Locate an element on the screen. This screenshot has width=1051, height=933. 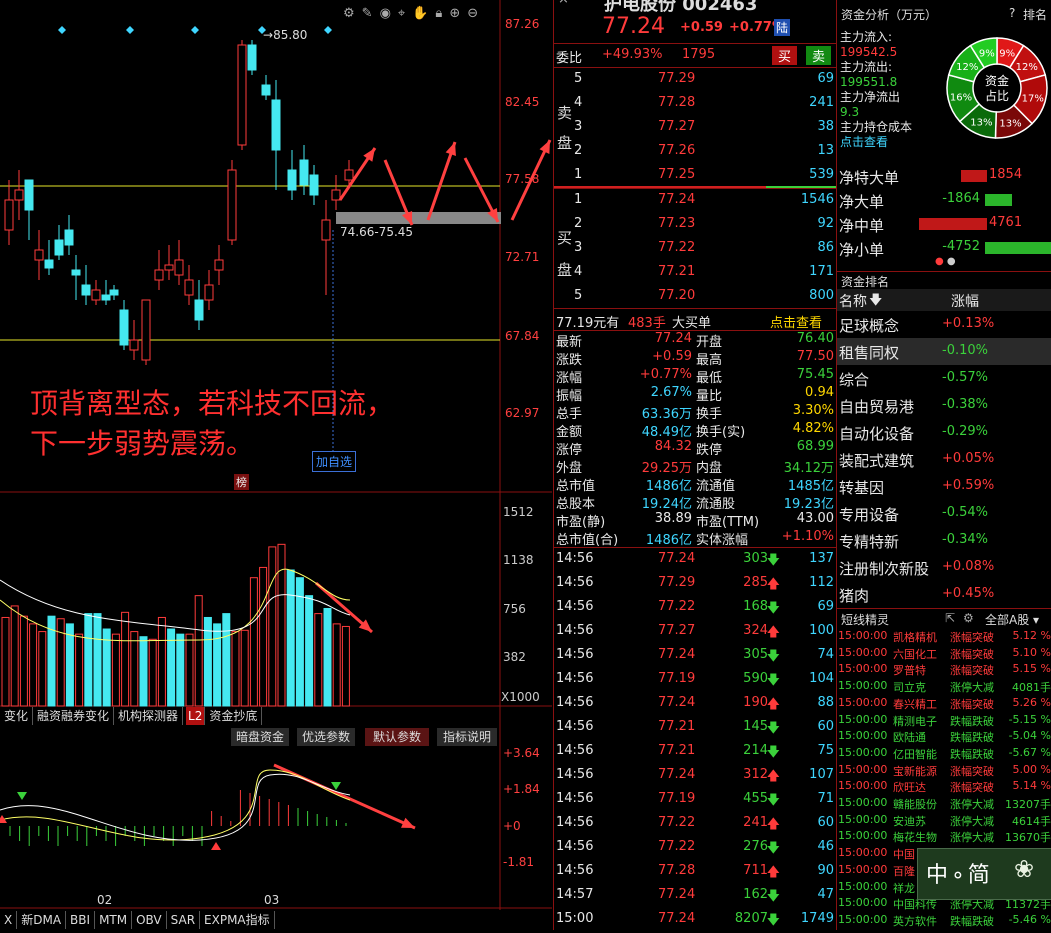
tab-institution-detector: 机构探测器 is located at coordinates (149, 716).